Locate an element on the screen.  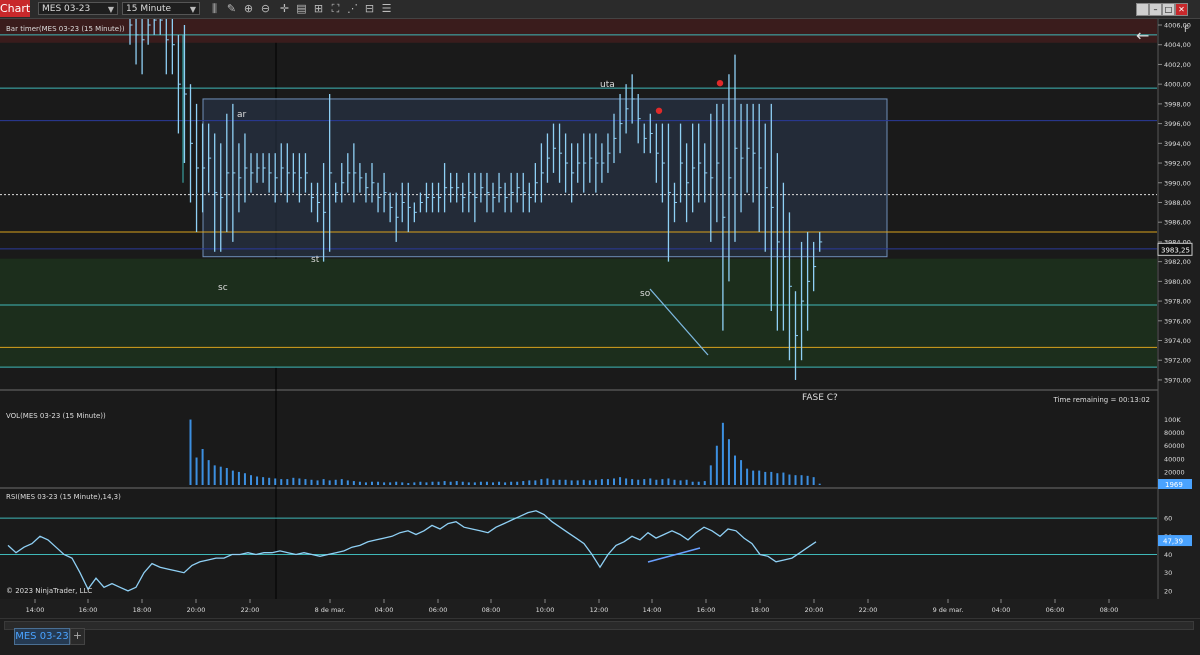
bar-type-icon: ⫼ is located at coordinates (214, 8).